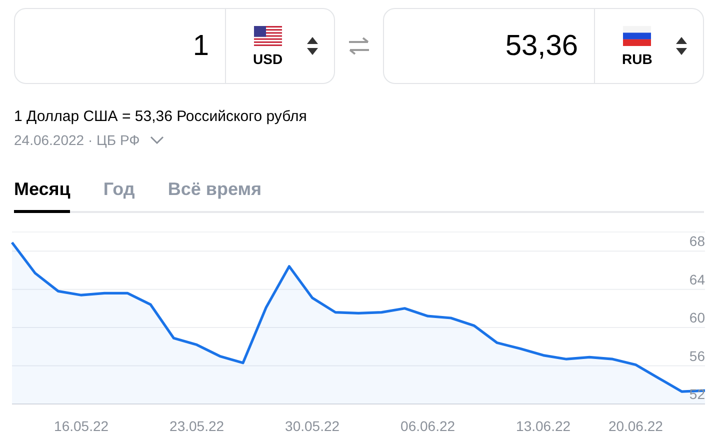  What do you see at coordinates (268, 58) in the screenshot?
I see `currency-code: USD` at bounding box center [268, 58].